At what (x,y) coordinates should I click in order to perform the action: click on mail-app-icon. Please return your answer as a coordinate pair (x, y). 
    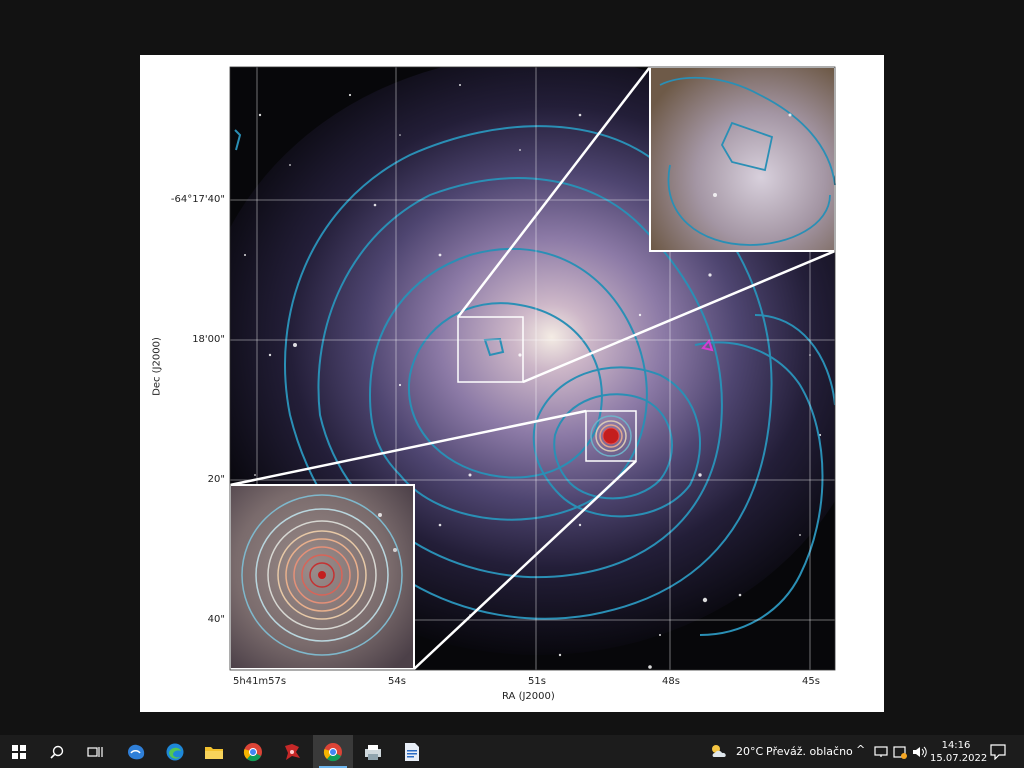
    Looking at the image, I should click on (136, 751).